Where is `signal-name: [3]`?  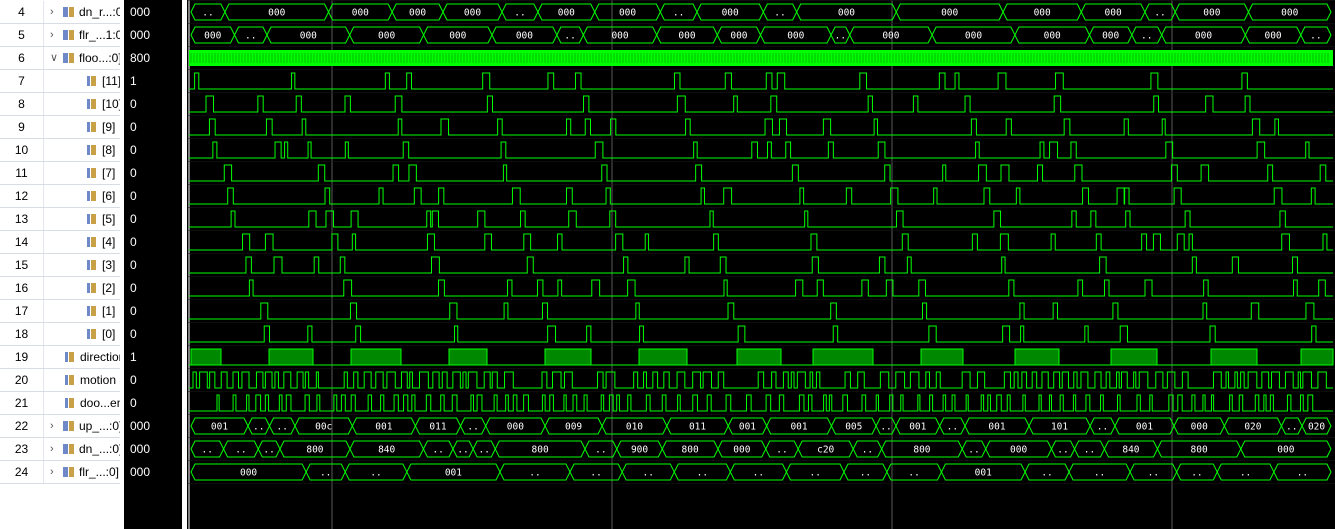
signal-name: [3] is located at coordinates (109, 265).